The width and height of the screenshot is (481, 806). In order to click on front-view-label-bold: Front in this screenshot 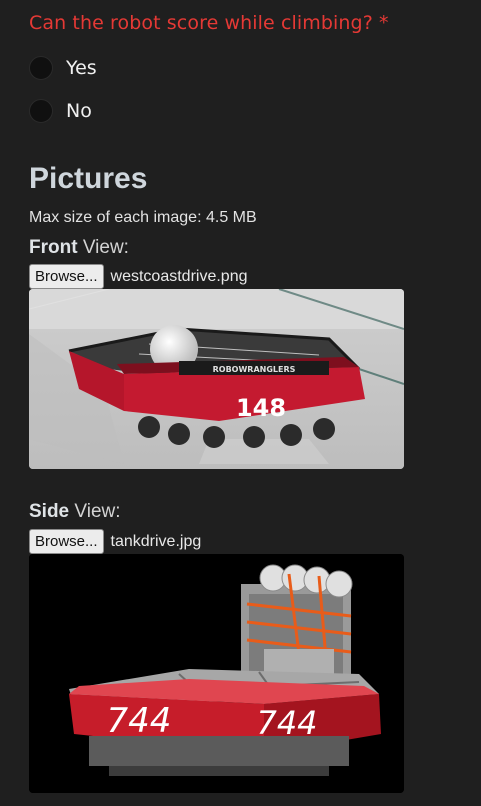, I will do `click(53, 247)`.